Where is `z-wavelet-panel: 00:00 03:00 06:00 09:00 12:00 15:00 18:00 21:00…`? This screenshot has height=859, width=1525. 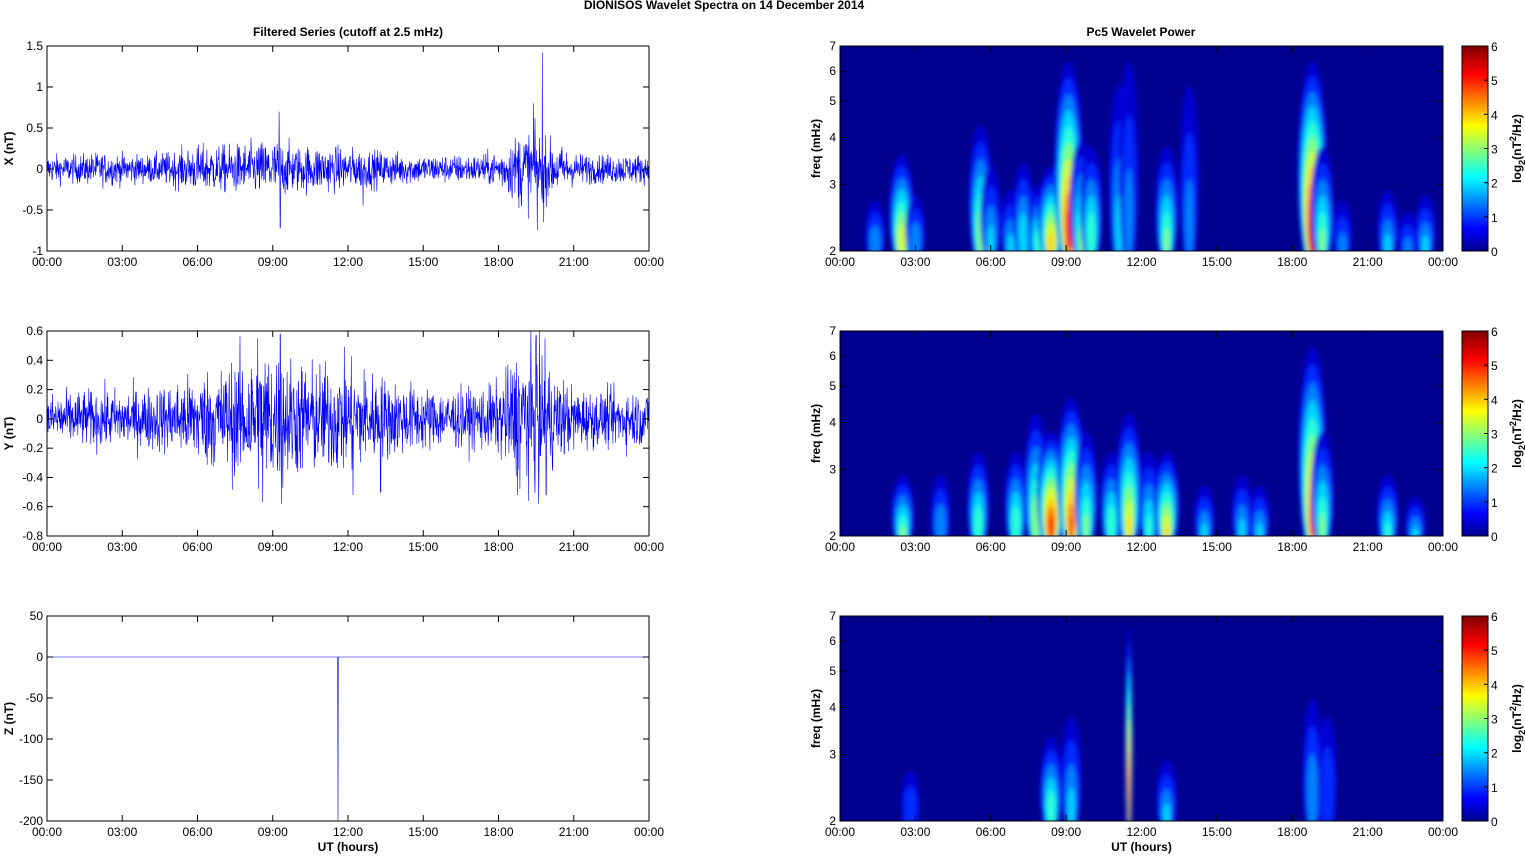
z-wavelet-panel: 00:00 03:00 06:00 09:00 12:00 15:00 18:00 21:00… is located at coordinates (1167, 731).